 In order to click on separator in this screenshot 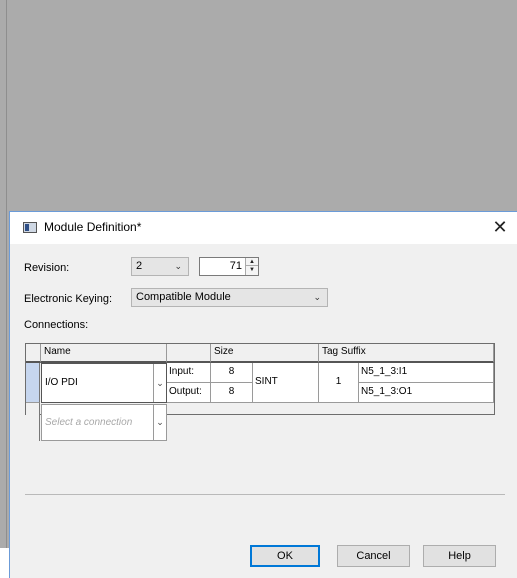, I will do `click(265, 494)`.